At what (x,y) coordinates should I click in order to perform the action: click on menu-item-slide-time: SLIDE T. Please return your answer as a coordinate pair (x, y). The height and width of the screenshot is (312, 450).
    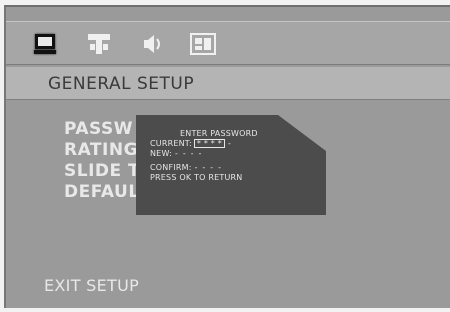
    Looking at the image, I should click on (102, 171).